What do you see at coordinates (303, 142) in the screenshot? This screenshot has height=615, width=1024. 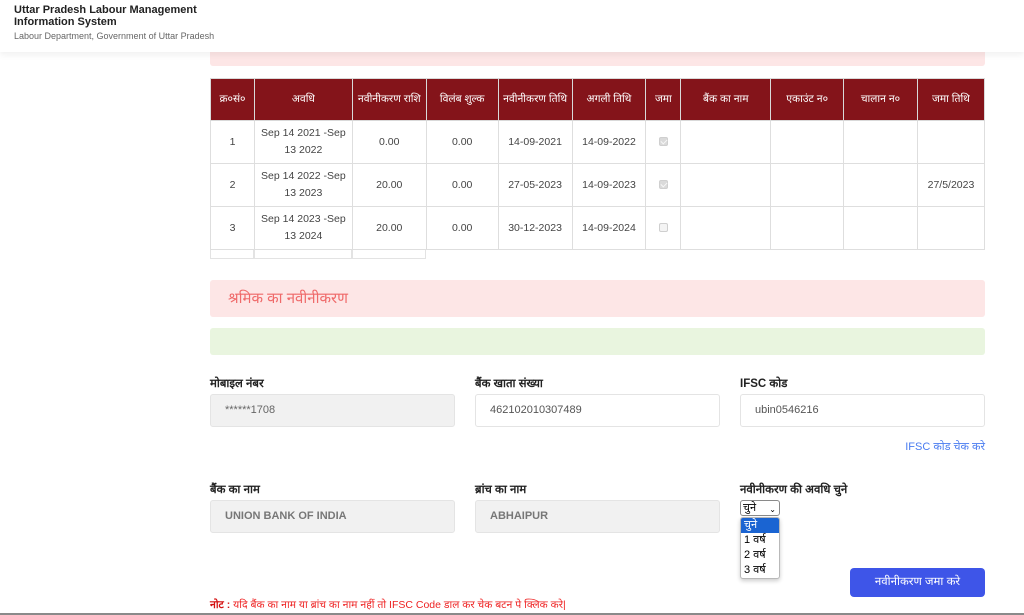 I see `cell-period: Sep 14 2021 -Sep 13 2022` at bounding box center [303, 142].